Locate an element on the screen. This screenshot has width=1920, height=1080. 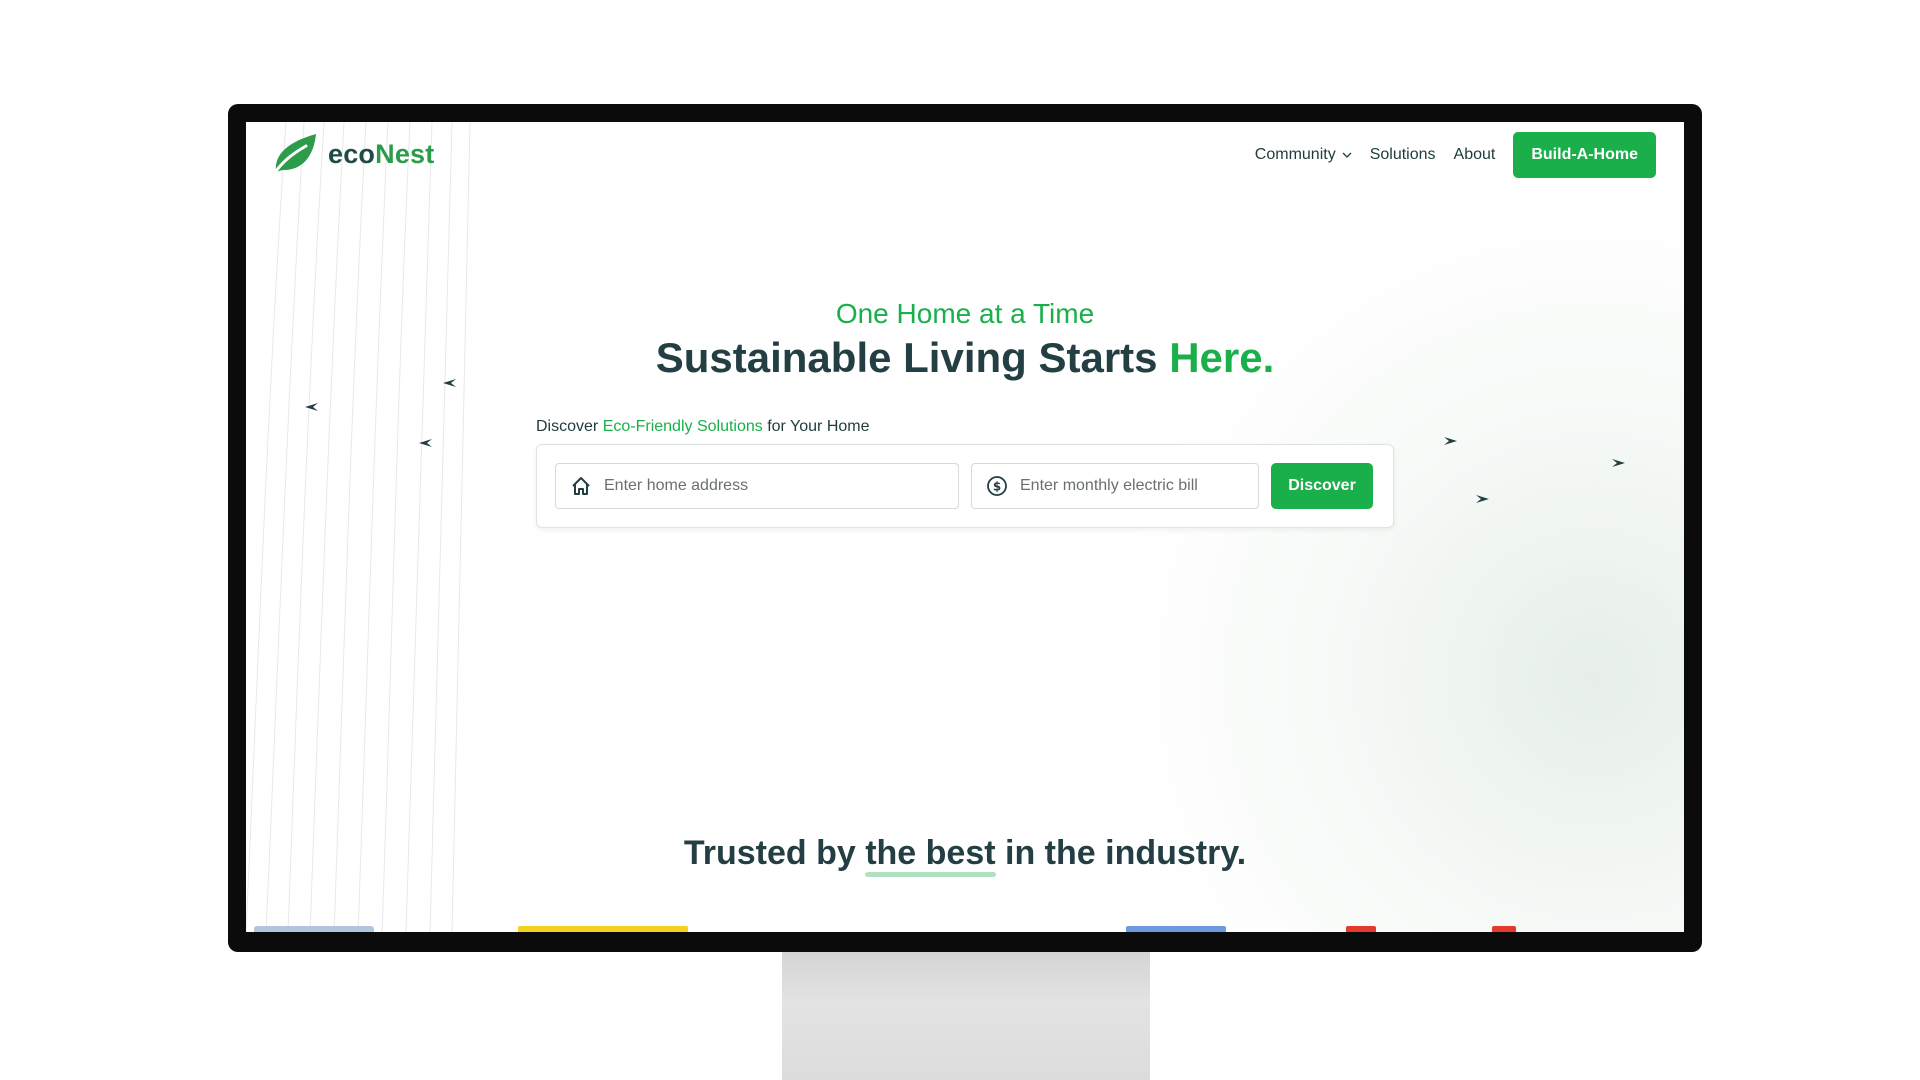
headline-main: Sustainable Living Starts is located at coordinates (912, 357).